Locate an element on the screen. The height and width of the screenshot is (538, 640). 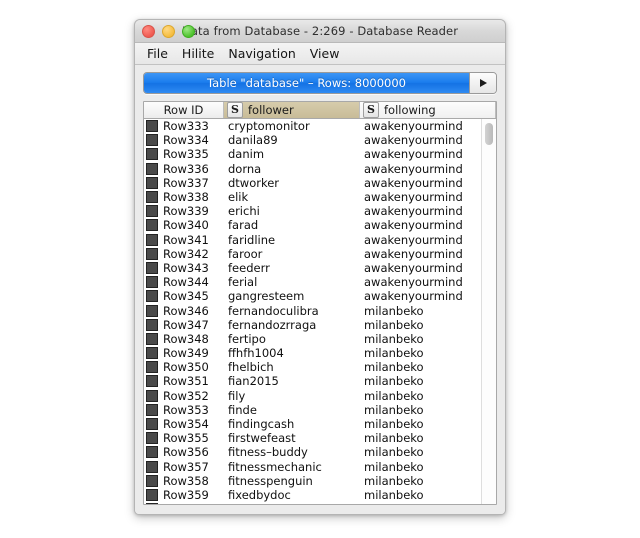
table-row: Row341 faridline awakenyourmind is located at coordinates (320, 240).